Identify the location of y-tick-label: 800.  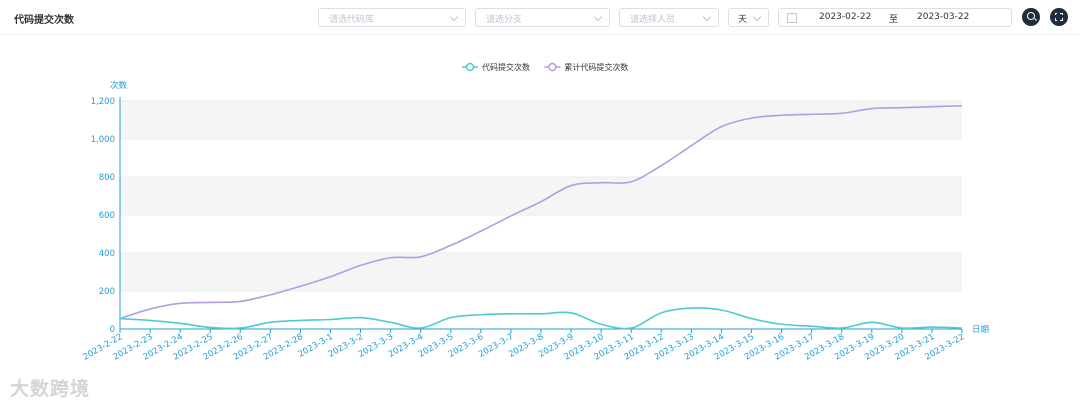
(107, 178).